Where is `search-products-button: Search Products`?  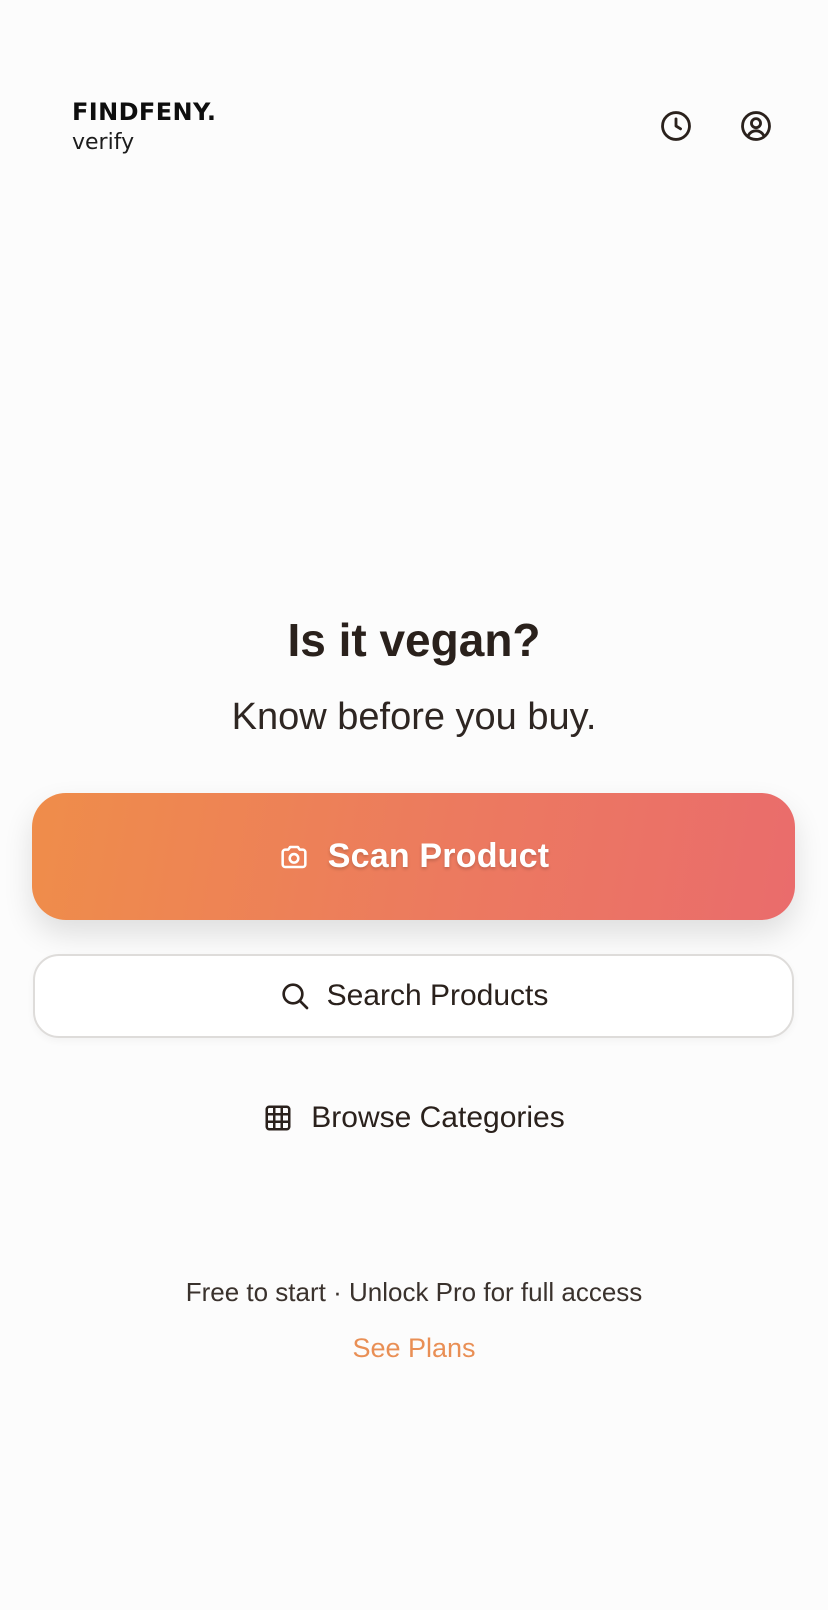
search-products-button: Search Products is located at coordinates (413, 996).